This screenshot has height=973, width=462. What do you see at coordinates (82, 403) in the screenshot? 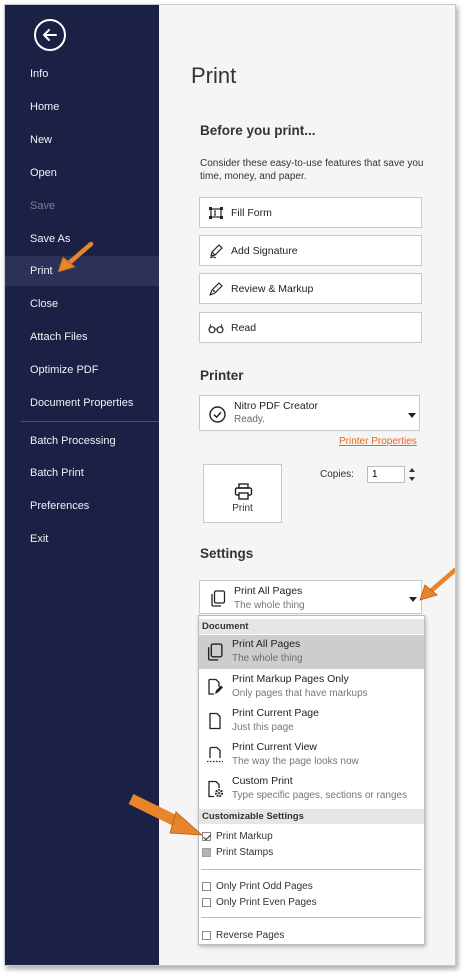
I see `sidebar-item-document-properties: Document Properties` at bounding box center [82, 403].